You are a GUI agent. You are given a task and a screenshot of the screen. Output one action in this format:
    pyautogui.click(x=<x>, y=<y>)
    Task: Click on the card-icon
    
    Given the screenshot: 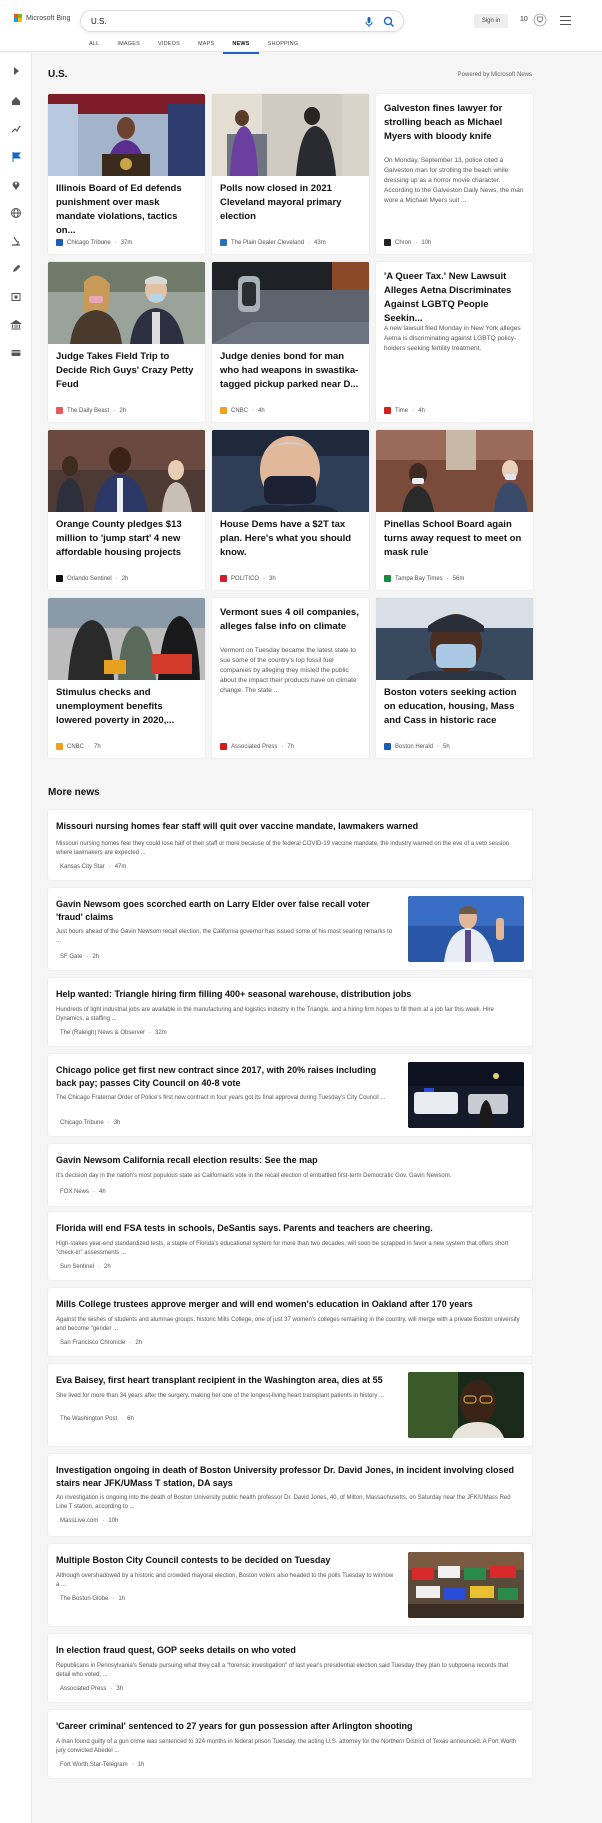 What is the action you would take?
    pyautogui.click(x=16, y=353)
    